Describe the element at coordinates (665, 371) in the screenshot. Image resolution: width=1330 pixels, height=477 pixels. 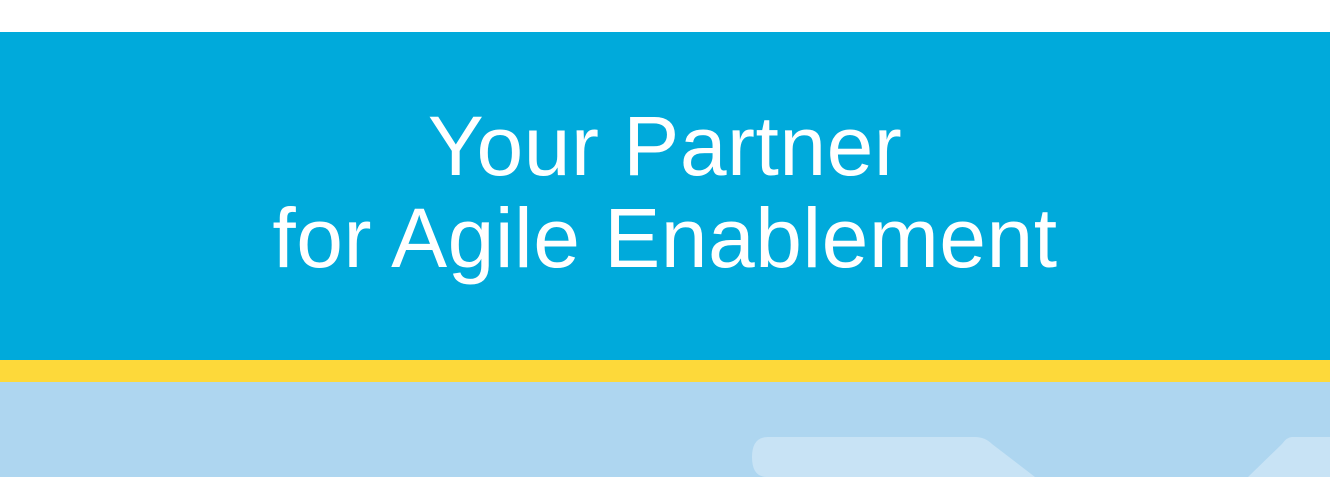
I see `accent-stripe` at that location.